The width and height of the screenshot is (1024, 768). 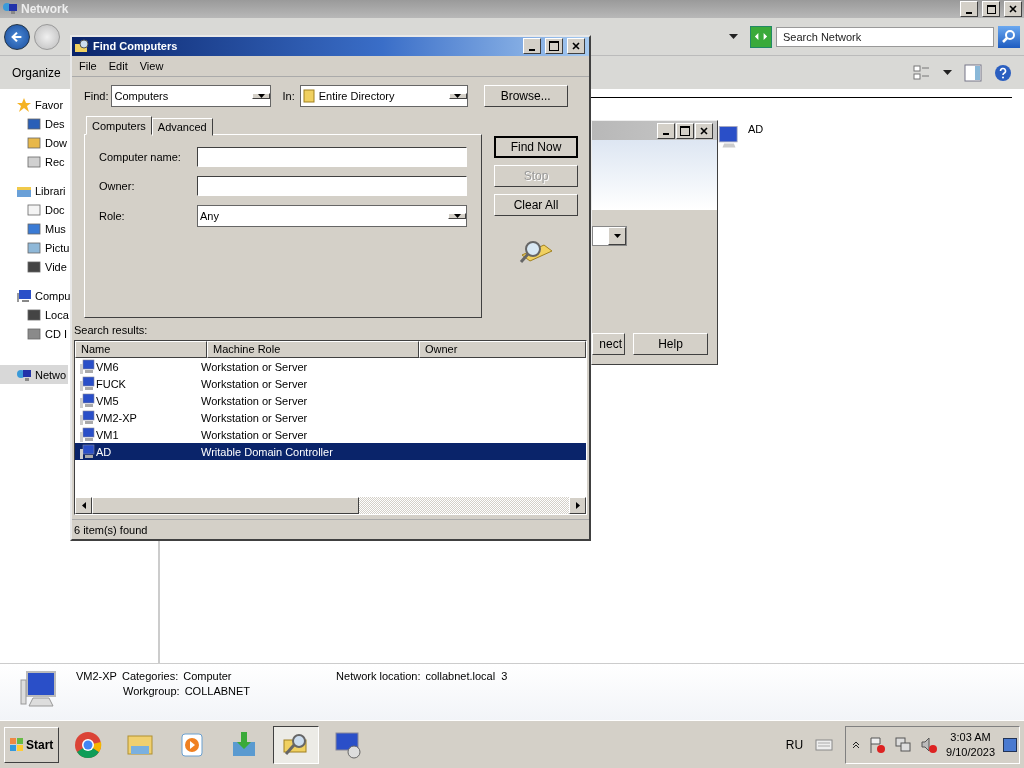 What do you see at coordinates (330, 384) in the screenshot?
I see `result-row: FUCK Workstation or Server` at bounding box center [330, 384].